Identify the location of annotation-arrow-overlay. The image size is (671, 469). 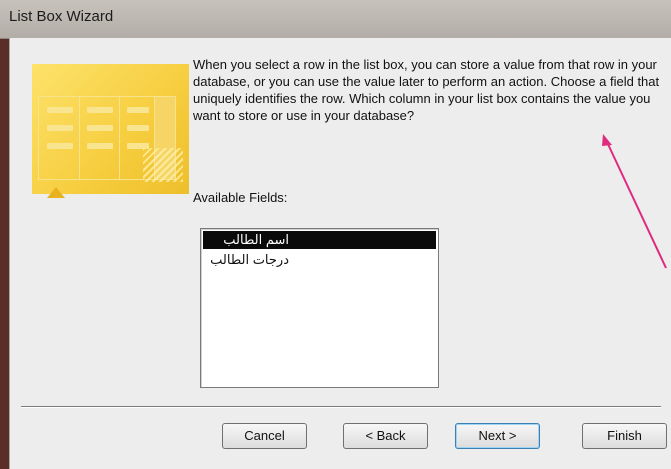
(634, 201).